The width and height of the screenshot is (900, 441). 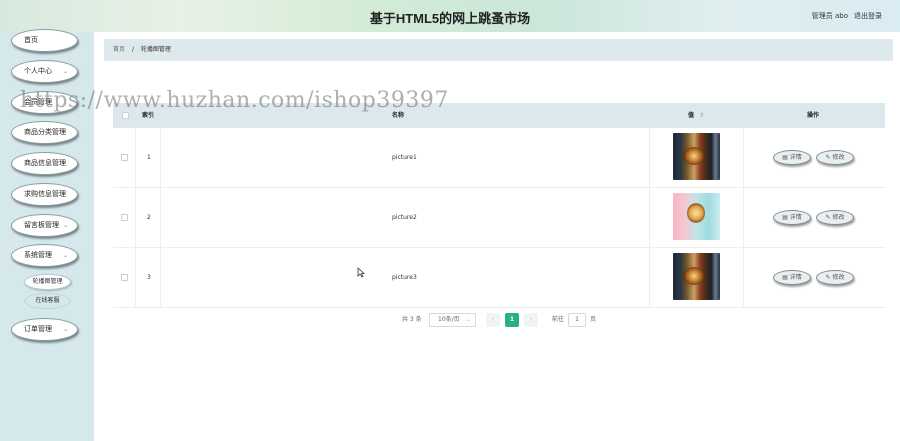 I want to click on table-row: 2 picture2 ▤ 详情 ✎ 修改, so click(x=499, y=218).